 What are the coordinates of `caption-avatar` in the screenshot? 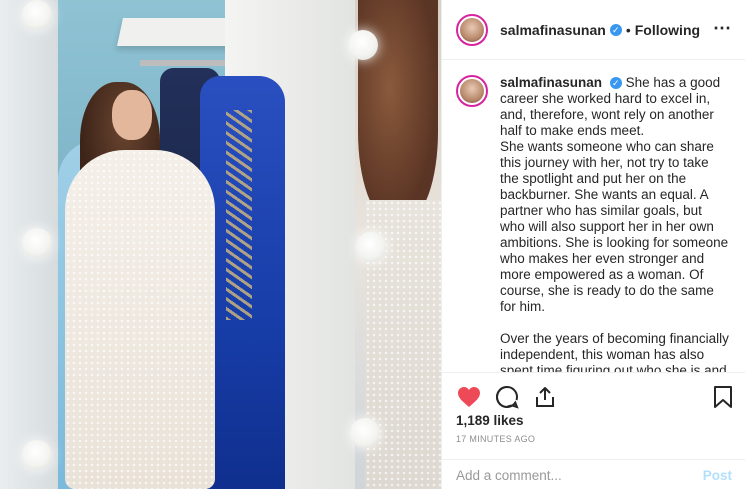 It's located at (472, 91).